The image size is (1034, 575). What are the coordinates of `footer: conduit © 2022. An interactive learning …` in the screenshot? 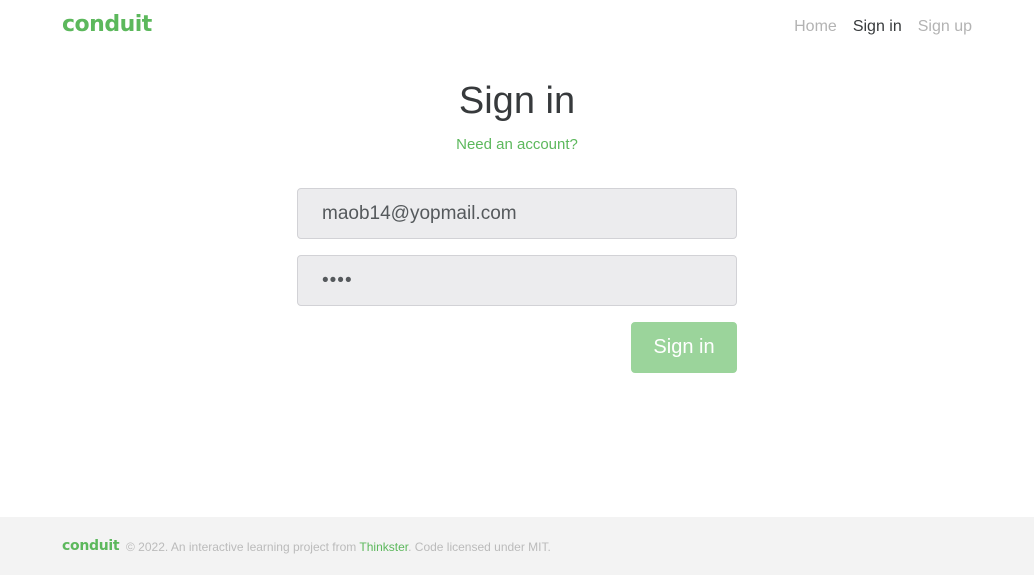 It's located at (517, 546).